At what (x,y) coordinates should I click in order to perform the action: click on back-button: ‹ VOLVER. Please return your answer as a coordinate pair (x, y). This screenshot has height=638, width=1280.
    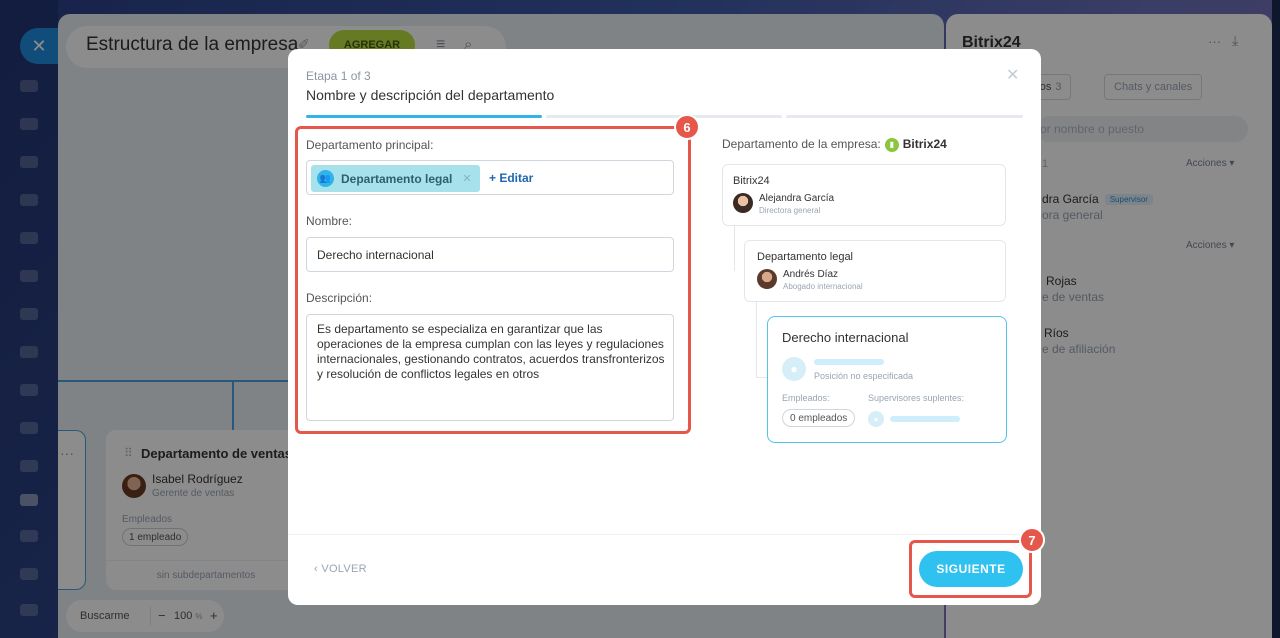
    Looking at the image, I should click on (340, 569).